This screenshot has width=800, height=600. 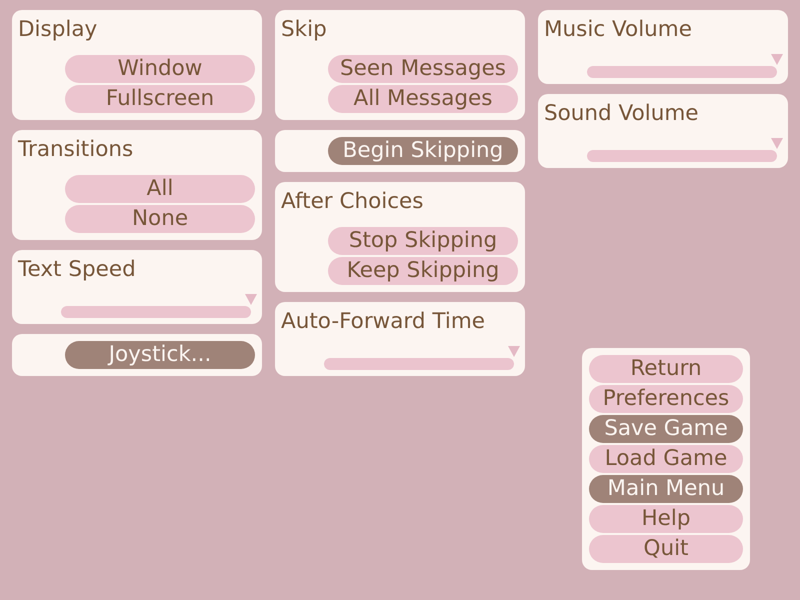 What do you see at coordinates (76, 150) in the screenshot?
I see `section-title: Transitions` at bounding box center [76, 150].